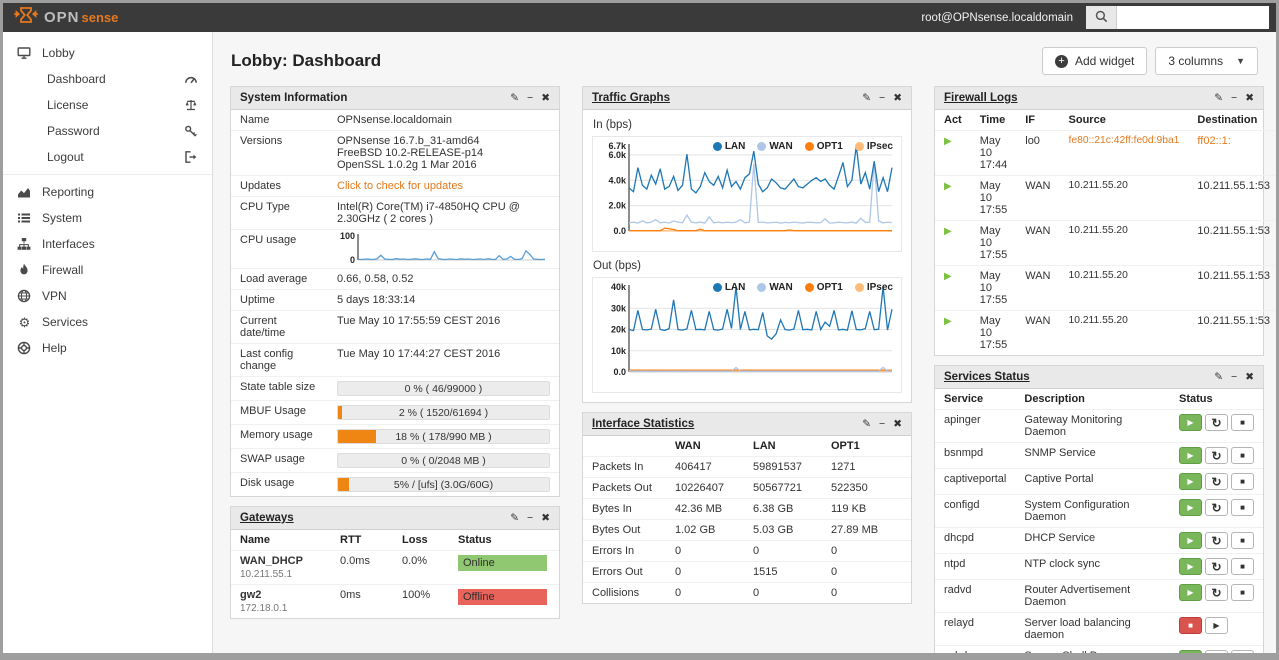 This screenshot has width=1279, height=660. Describe the element at coordinates (395, 249) in the screenshot. I see `table-row: CPU usage 100 0` at that location.